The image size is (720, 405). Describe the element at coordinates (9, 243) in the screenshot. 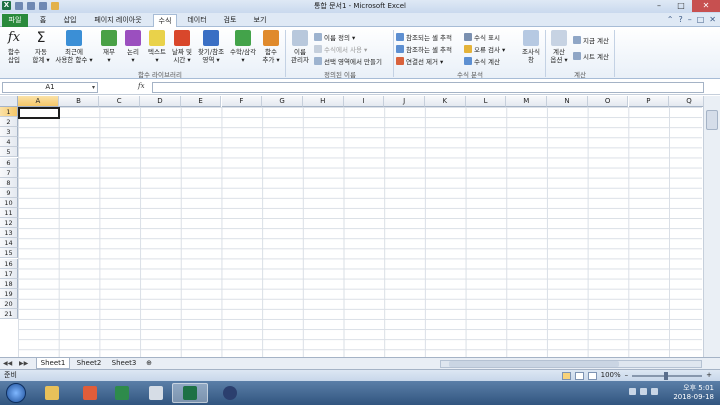

I see `row-header-14: 14` at that location.